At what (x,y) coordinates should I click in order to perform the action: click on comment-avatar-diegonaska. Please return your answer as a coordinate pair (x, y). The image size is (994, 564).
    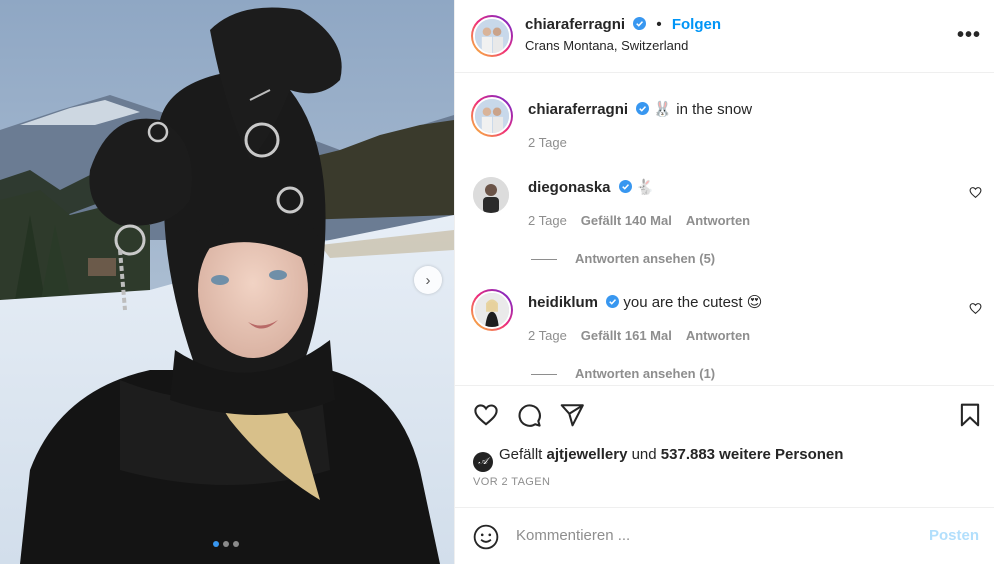
    Looking at the image, I should click on (491, 195).